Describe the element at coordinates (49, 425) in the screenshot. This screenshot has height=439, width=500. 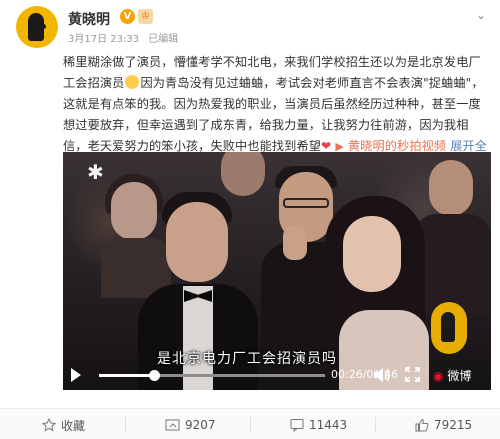
I see `star-outline-icon` at that location.